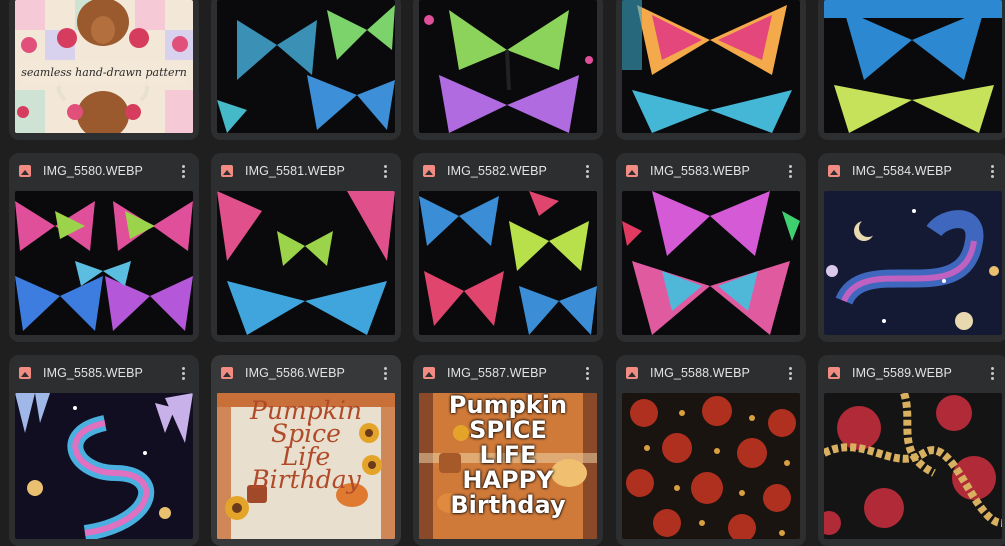 This screenshot has height=546, width=1005. I want to click on file-card-header: IMG_5585.WEBP, so click(104, 373).